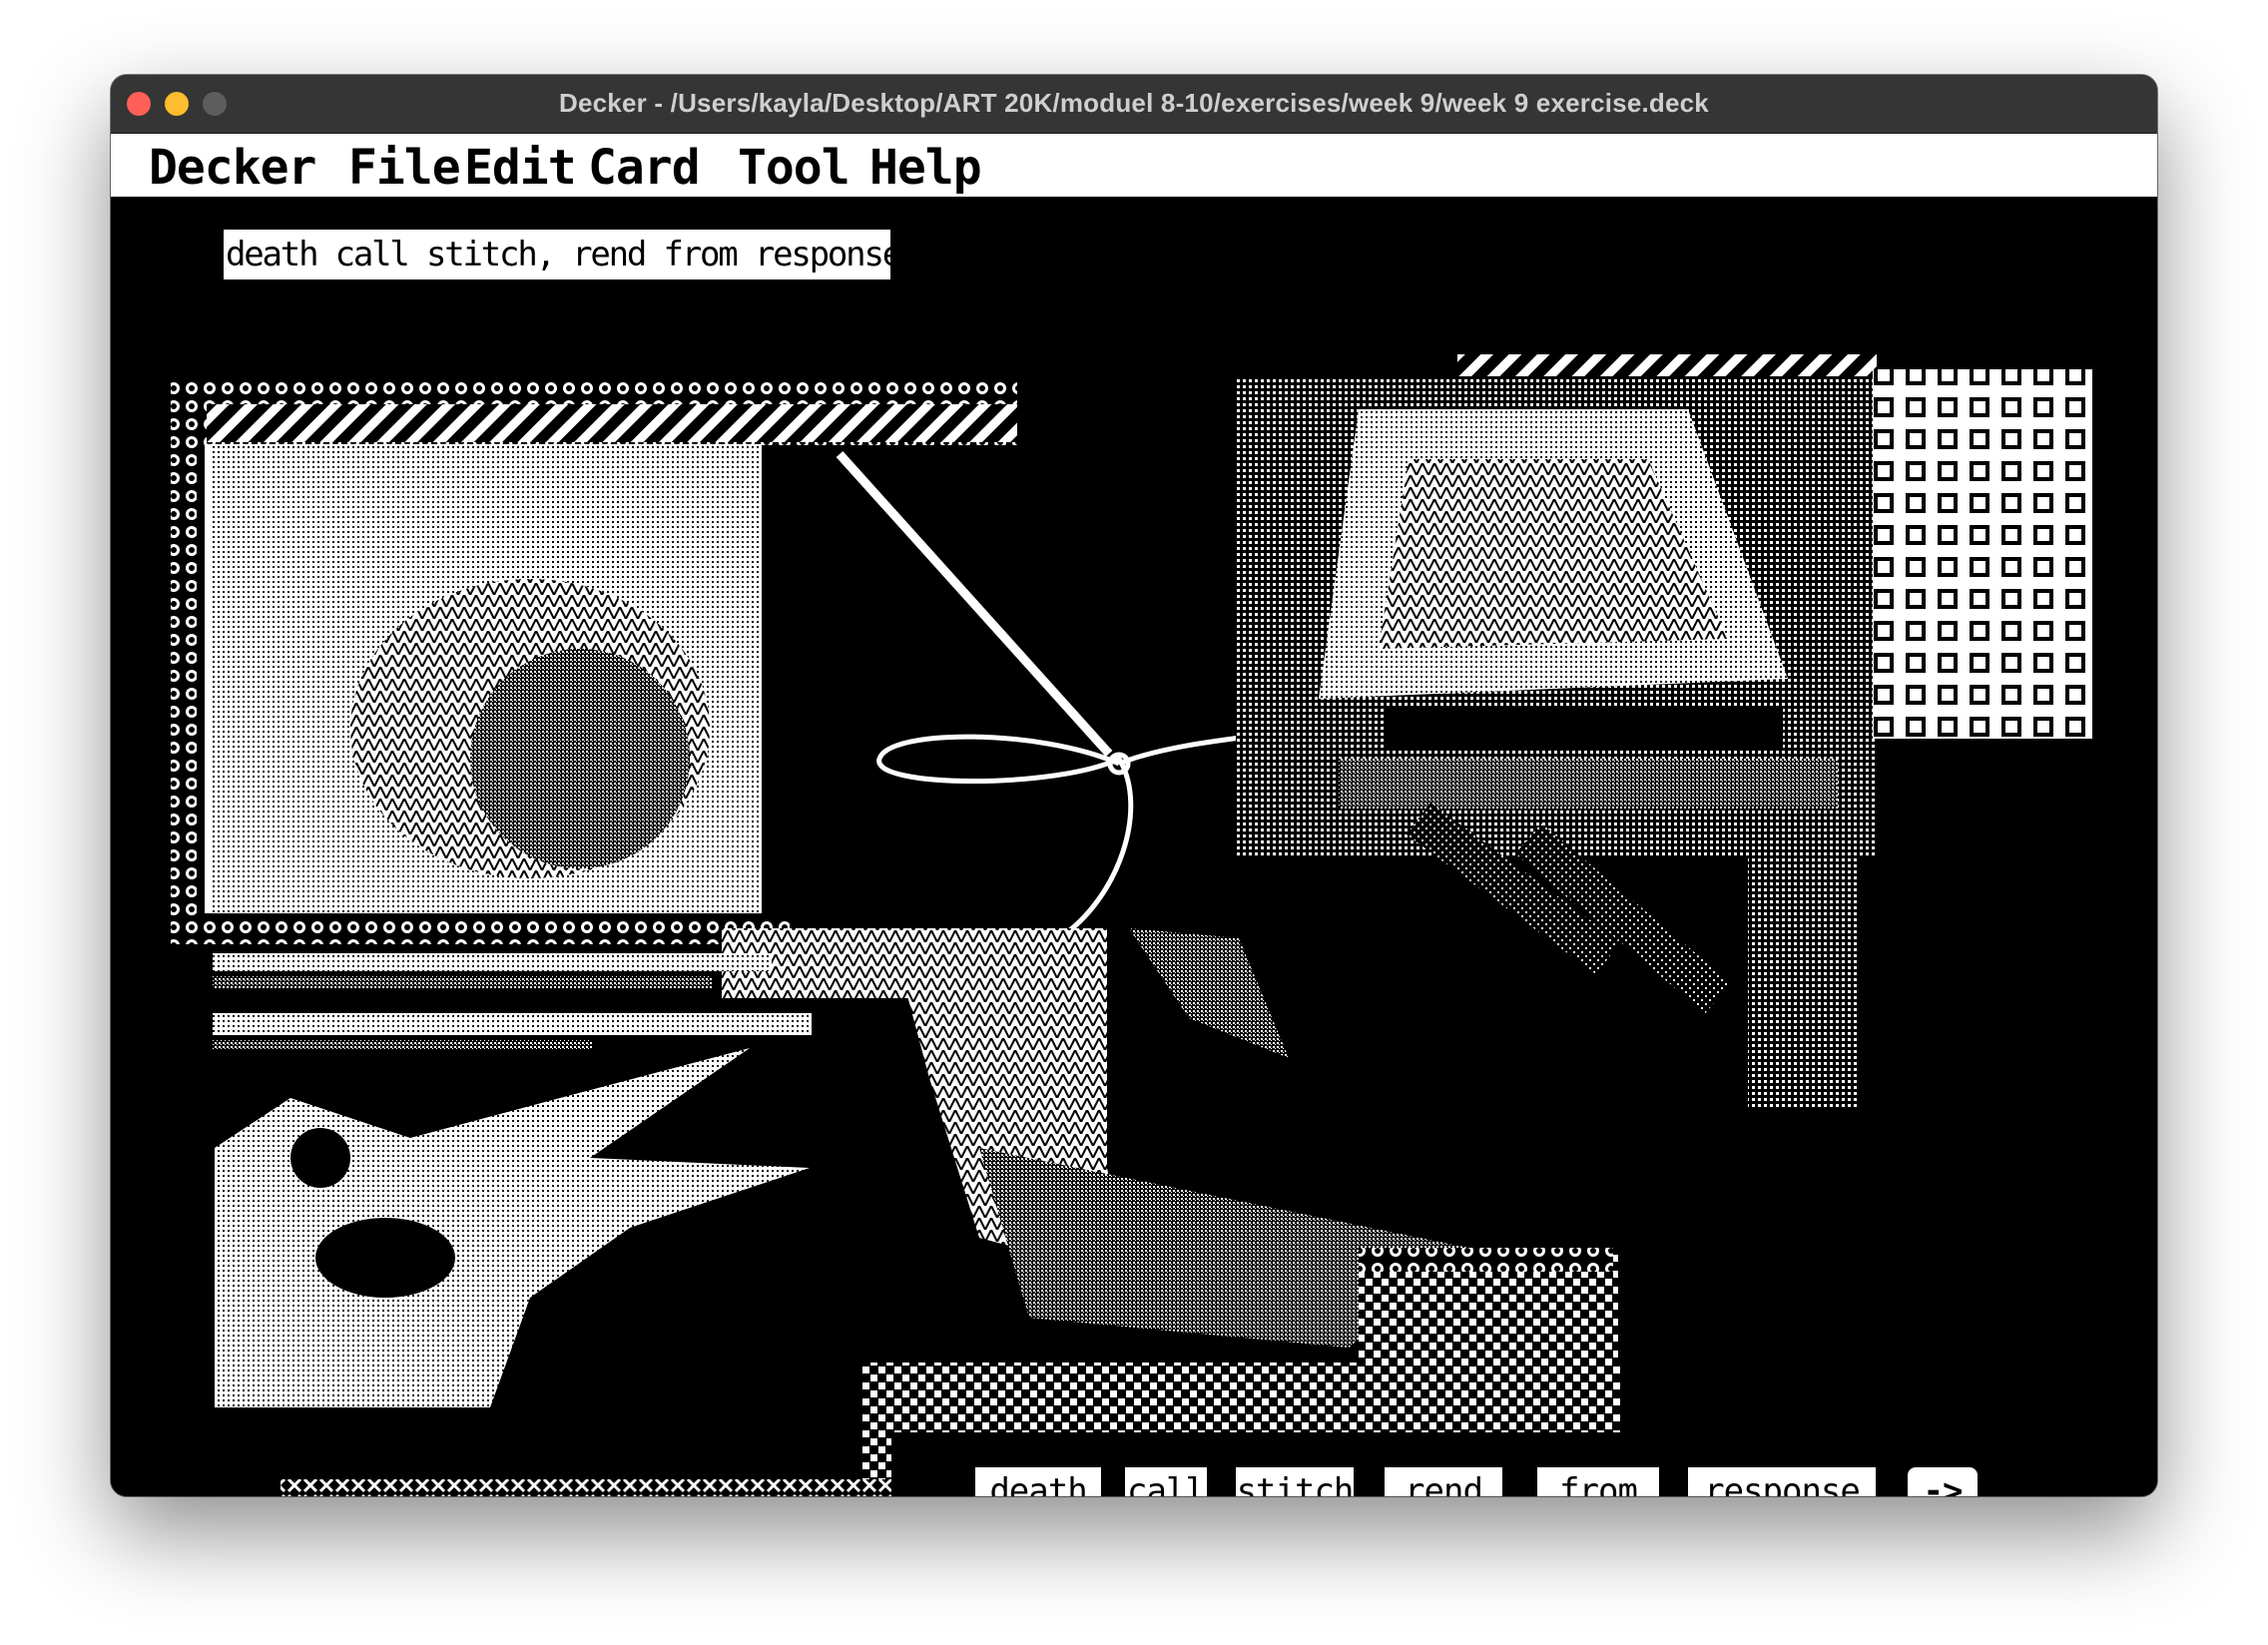 The width and height of the screenshot is (2268, 1645). I want to click on grid-panel, so click(1982, 554).